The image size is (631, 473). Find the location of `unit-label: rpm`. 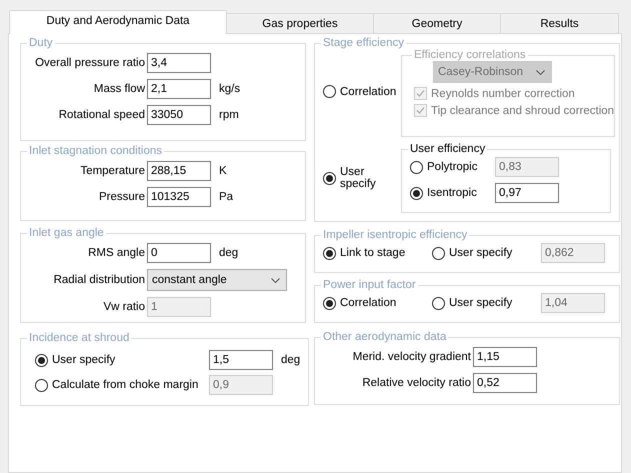

unit-label: rpm is located at coordinates (229, 115).